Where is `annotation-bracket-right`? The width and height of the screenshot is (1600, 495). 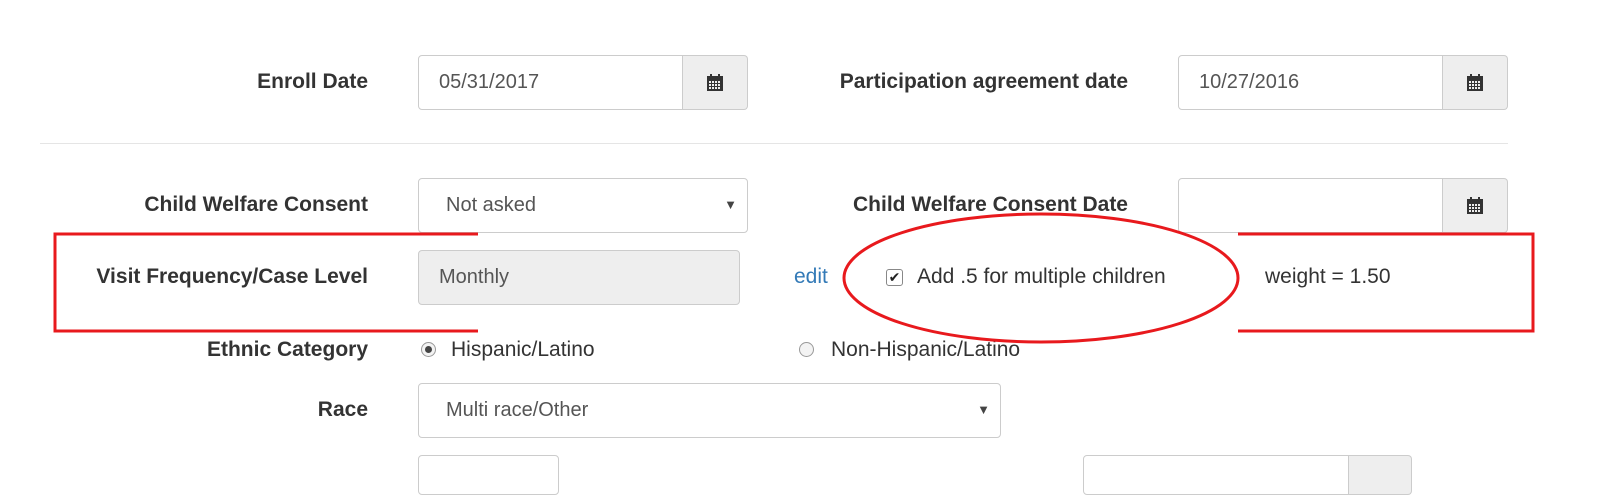 annotation-bracket-right is located at coordinates (1386, 282).